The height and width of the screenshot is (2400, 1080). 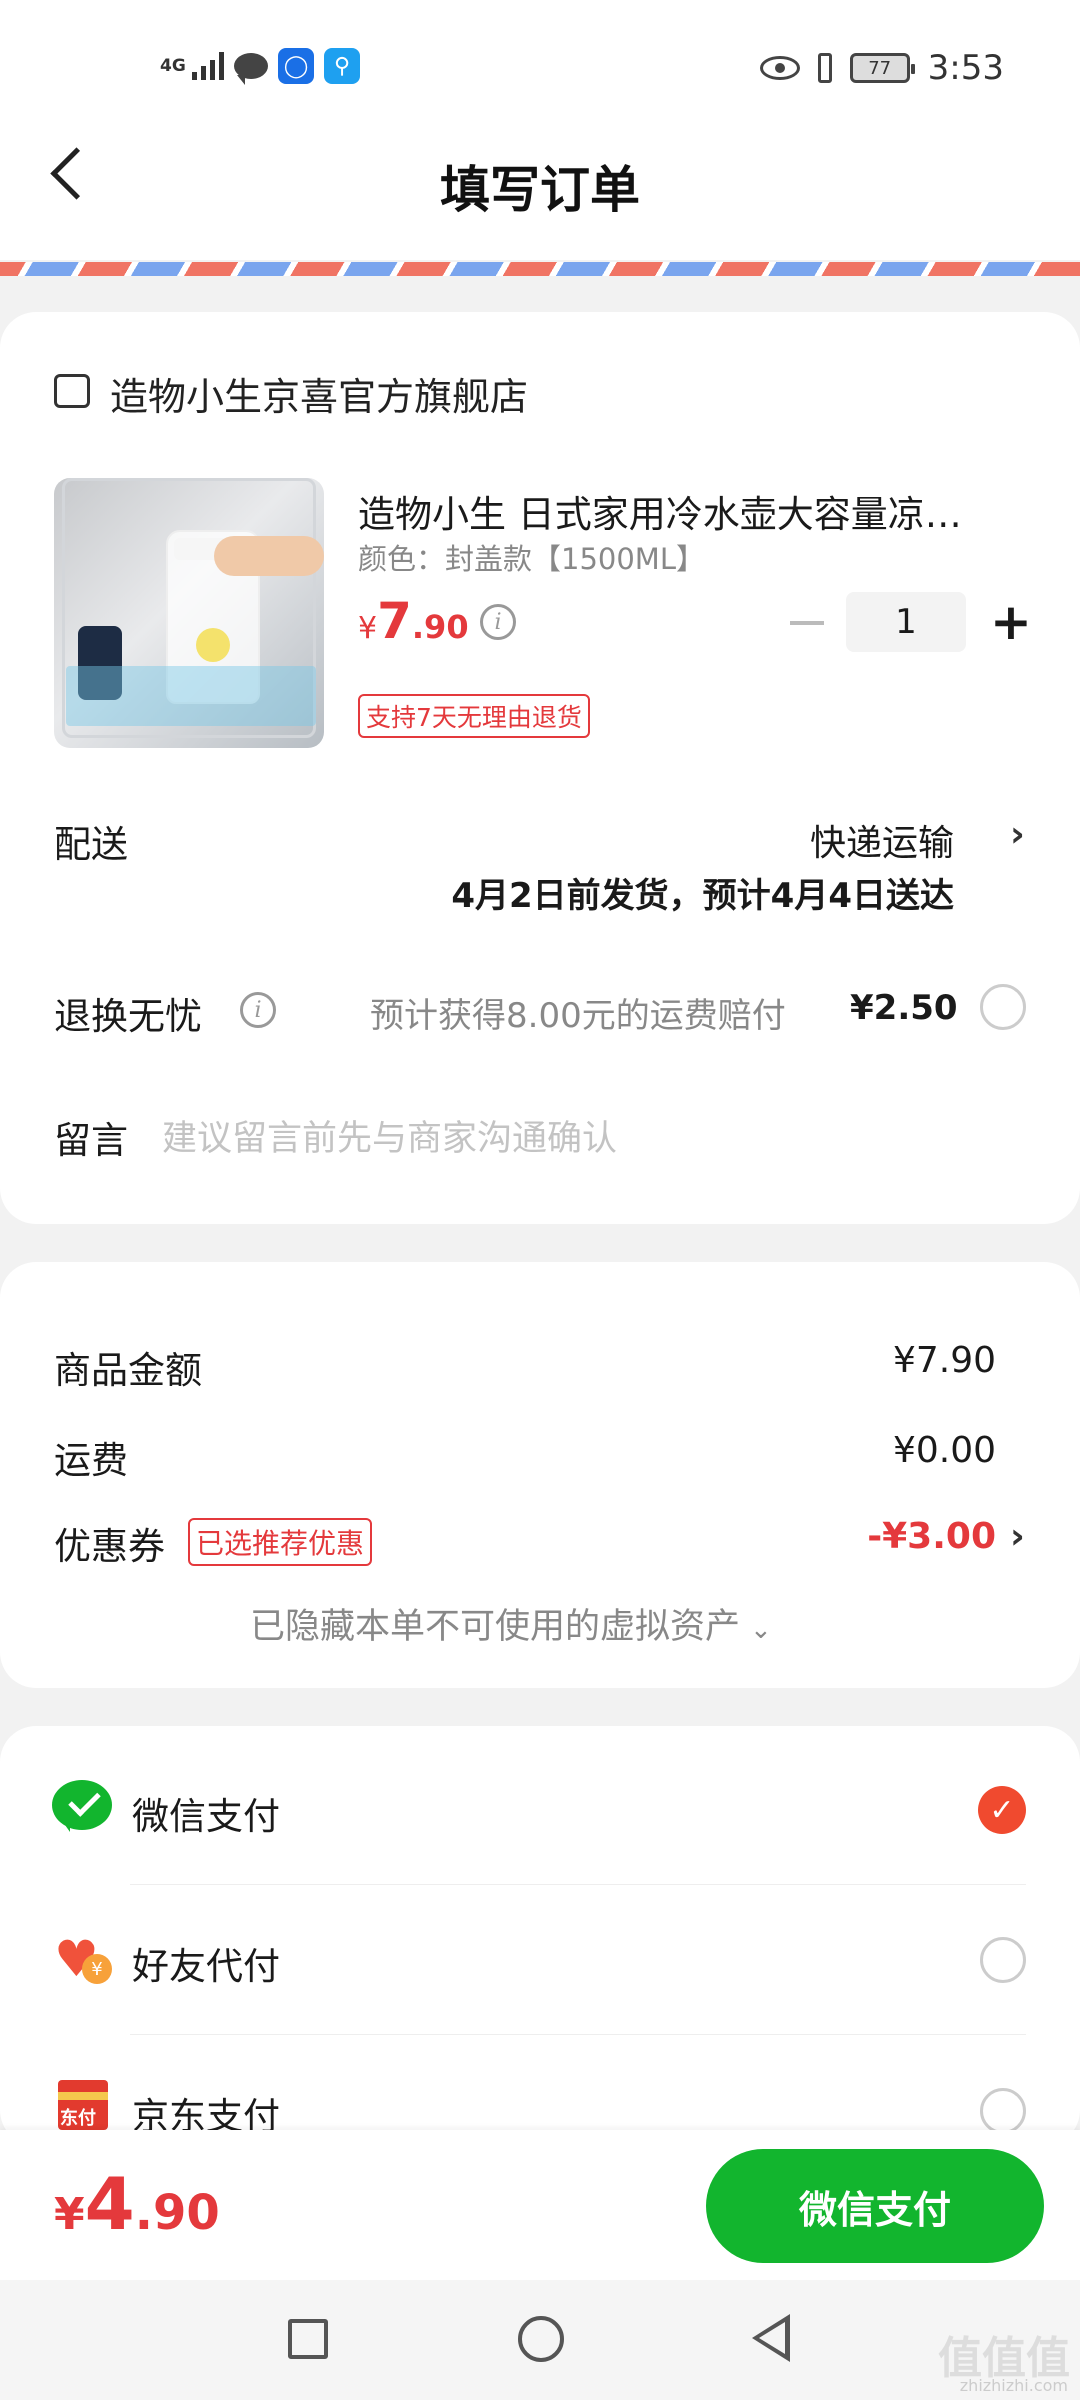 I want to click on return-insurance-radio, so click(x=1003, y=1007).